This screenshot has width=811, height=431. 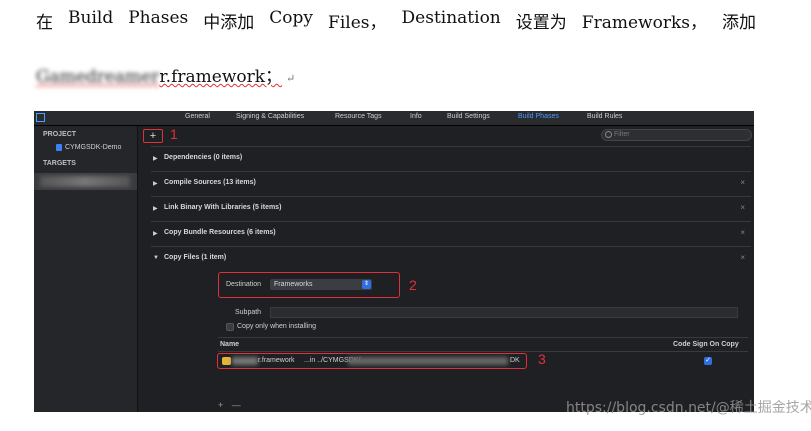 What do you see at coordinates (276, 326) in the screenshot?
I see `copy-only-label: Copy only when installing` at bounding box center [276, 326].